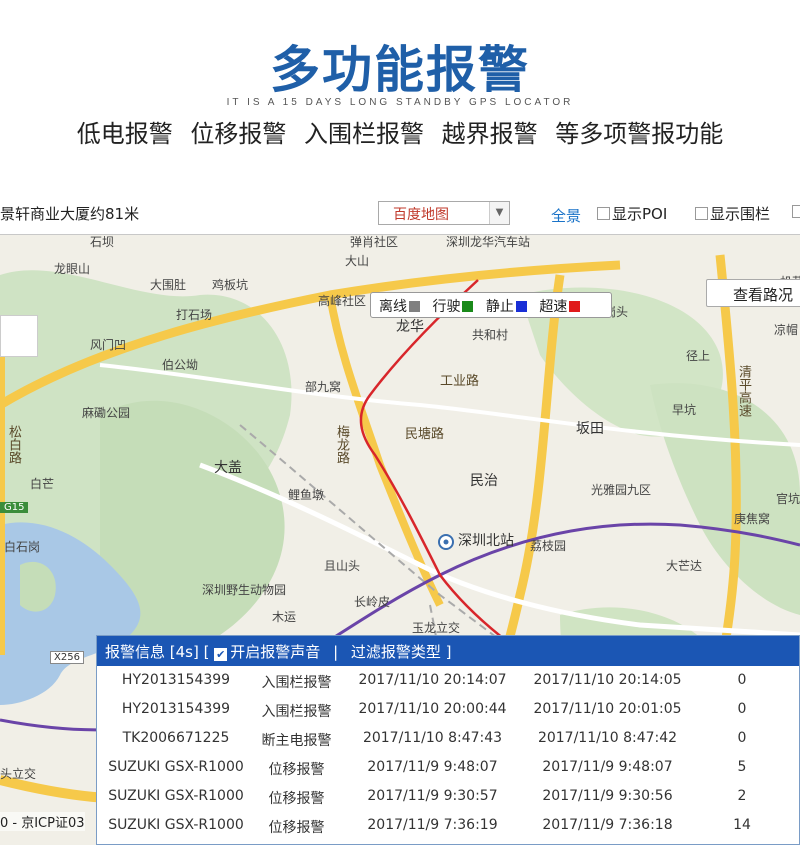 This screenshot has height=845, width=800. Describe the element at coordinates (753, 293) in the screenshot. I see `view-traffic-button: 查看路况` at that location.